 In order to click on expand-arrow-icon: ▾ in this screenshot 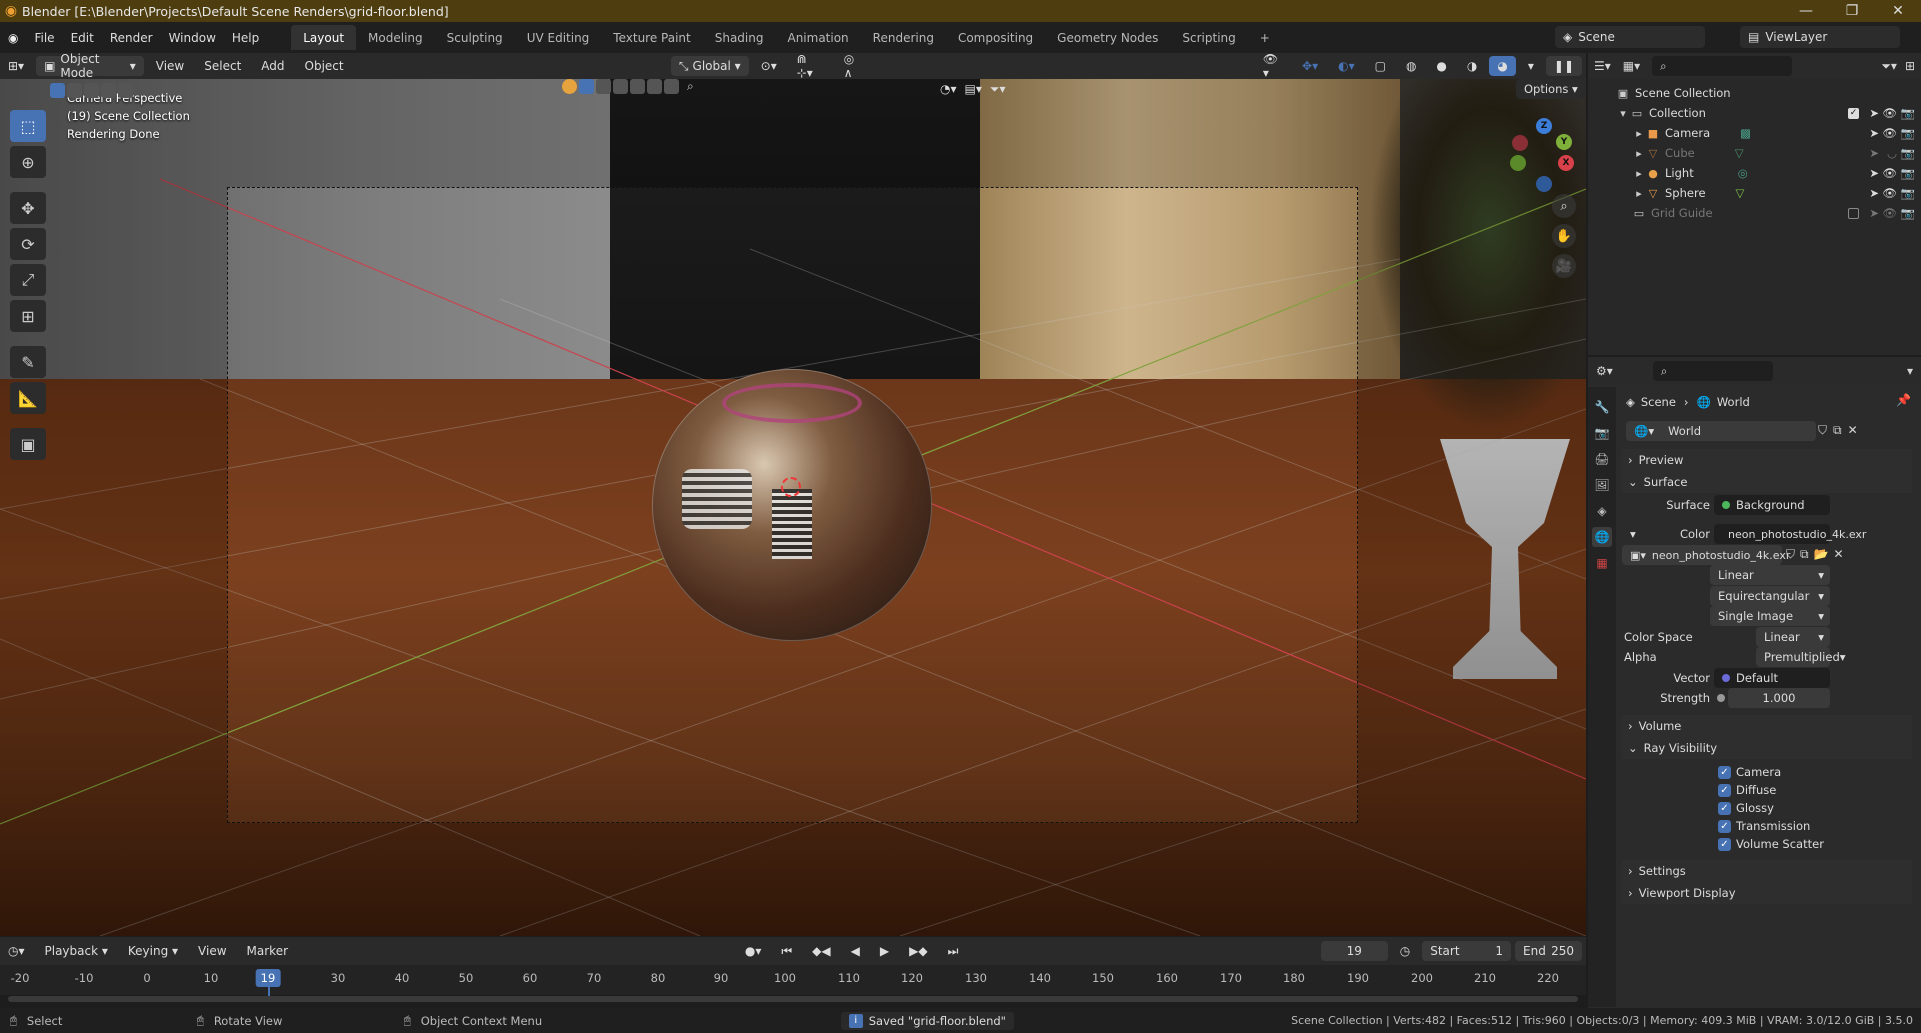, I will do `click(1623, 113)`.